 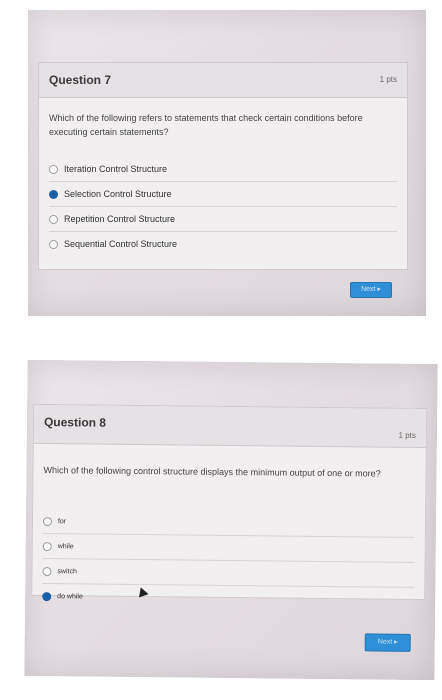 I want to click on answer-option: switch, so click(x=228, y=573).